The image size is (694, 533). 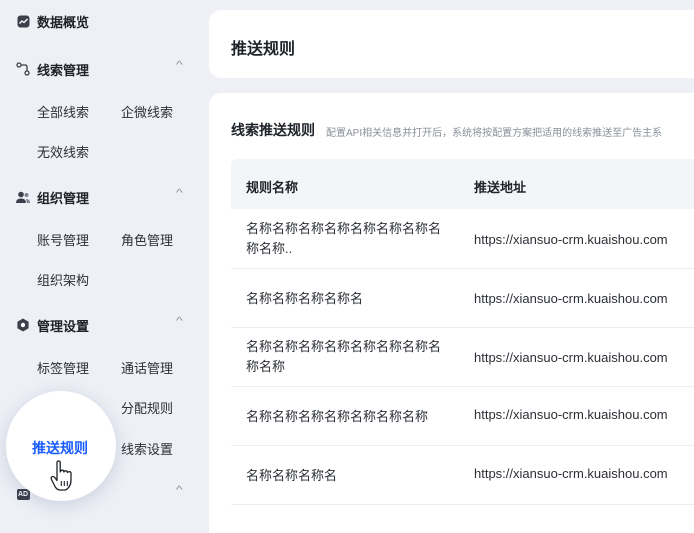 I want to click on sidebar-item-all-leads: 全部线索, so click(x=63, y=111).